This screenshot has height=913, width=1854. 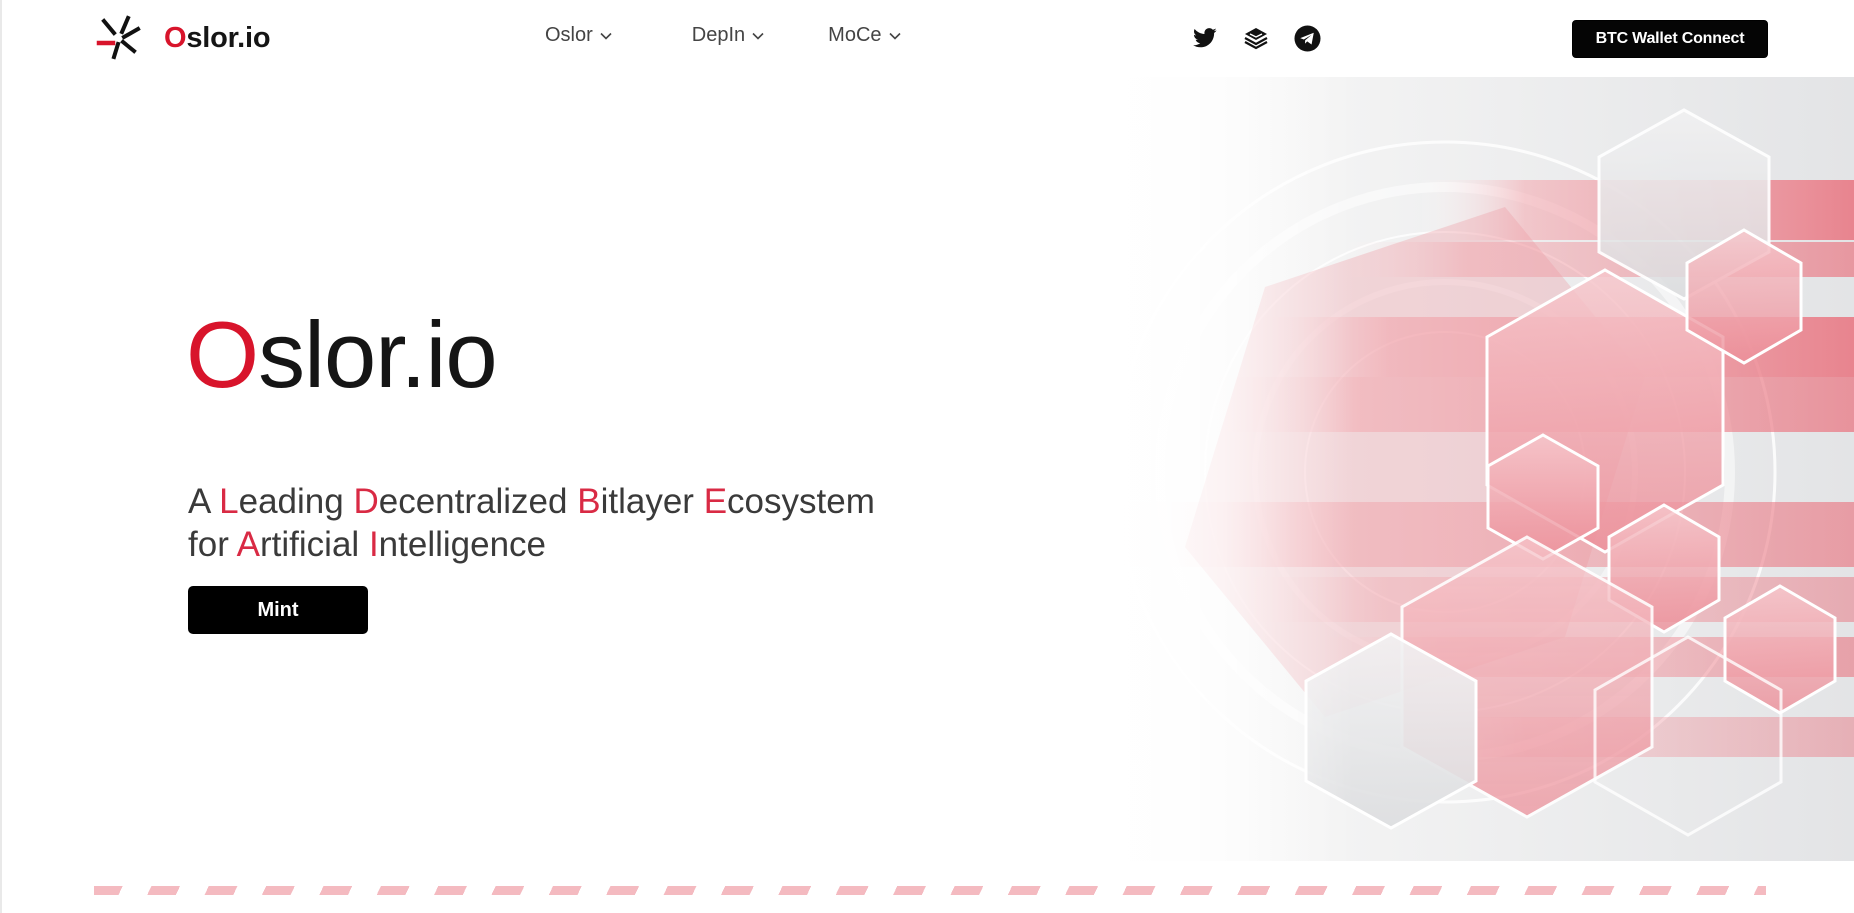 I want to click on text-fragment: A, so click(x=199, y=501).